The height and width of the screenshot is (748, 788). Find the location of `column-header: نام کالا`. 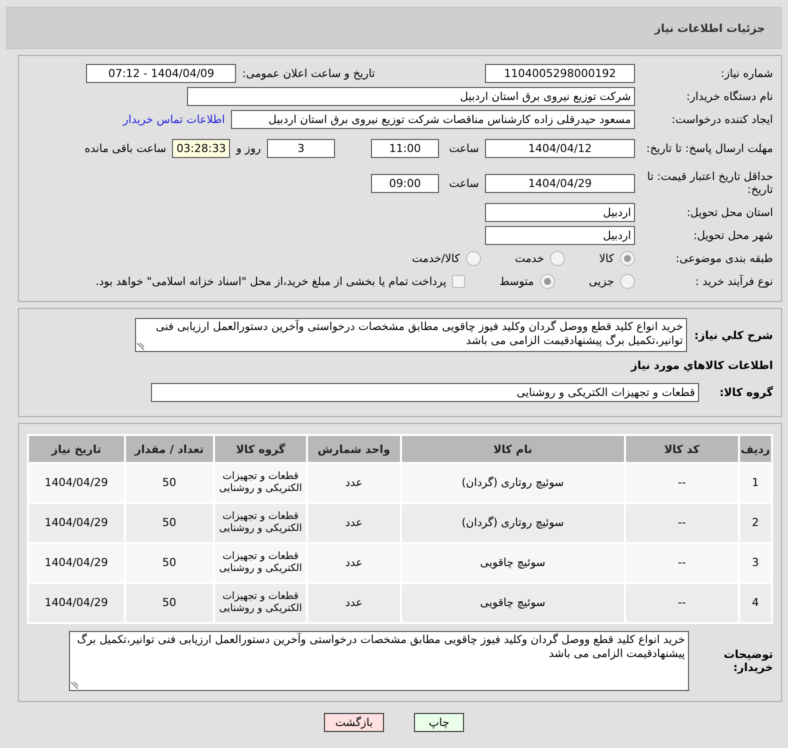

column-header: نام کالا is located at coordinates (513, 449).